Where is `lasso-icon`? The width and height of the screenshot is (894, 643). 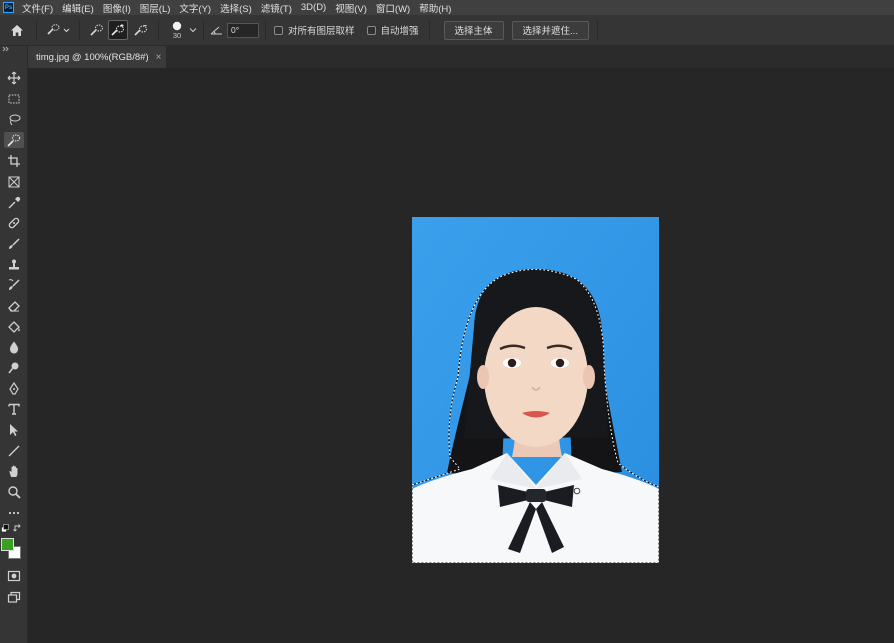 lasso-icon is located at coordinates (15, 120).